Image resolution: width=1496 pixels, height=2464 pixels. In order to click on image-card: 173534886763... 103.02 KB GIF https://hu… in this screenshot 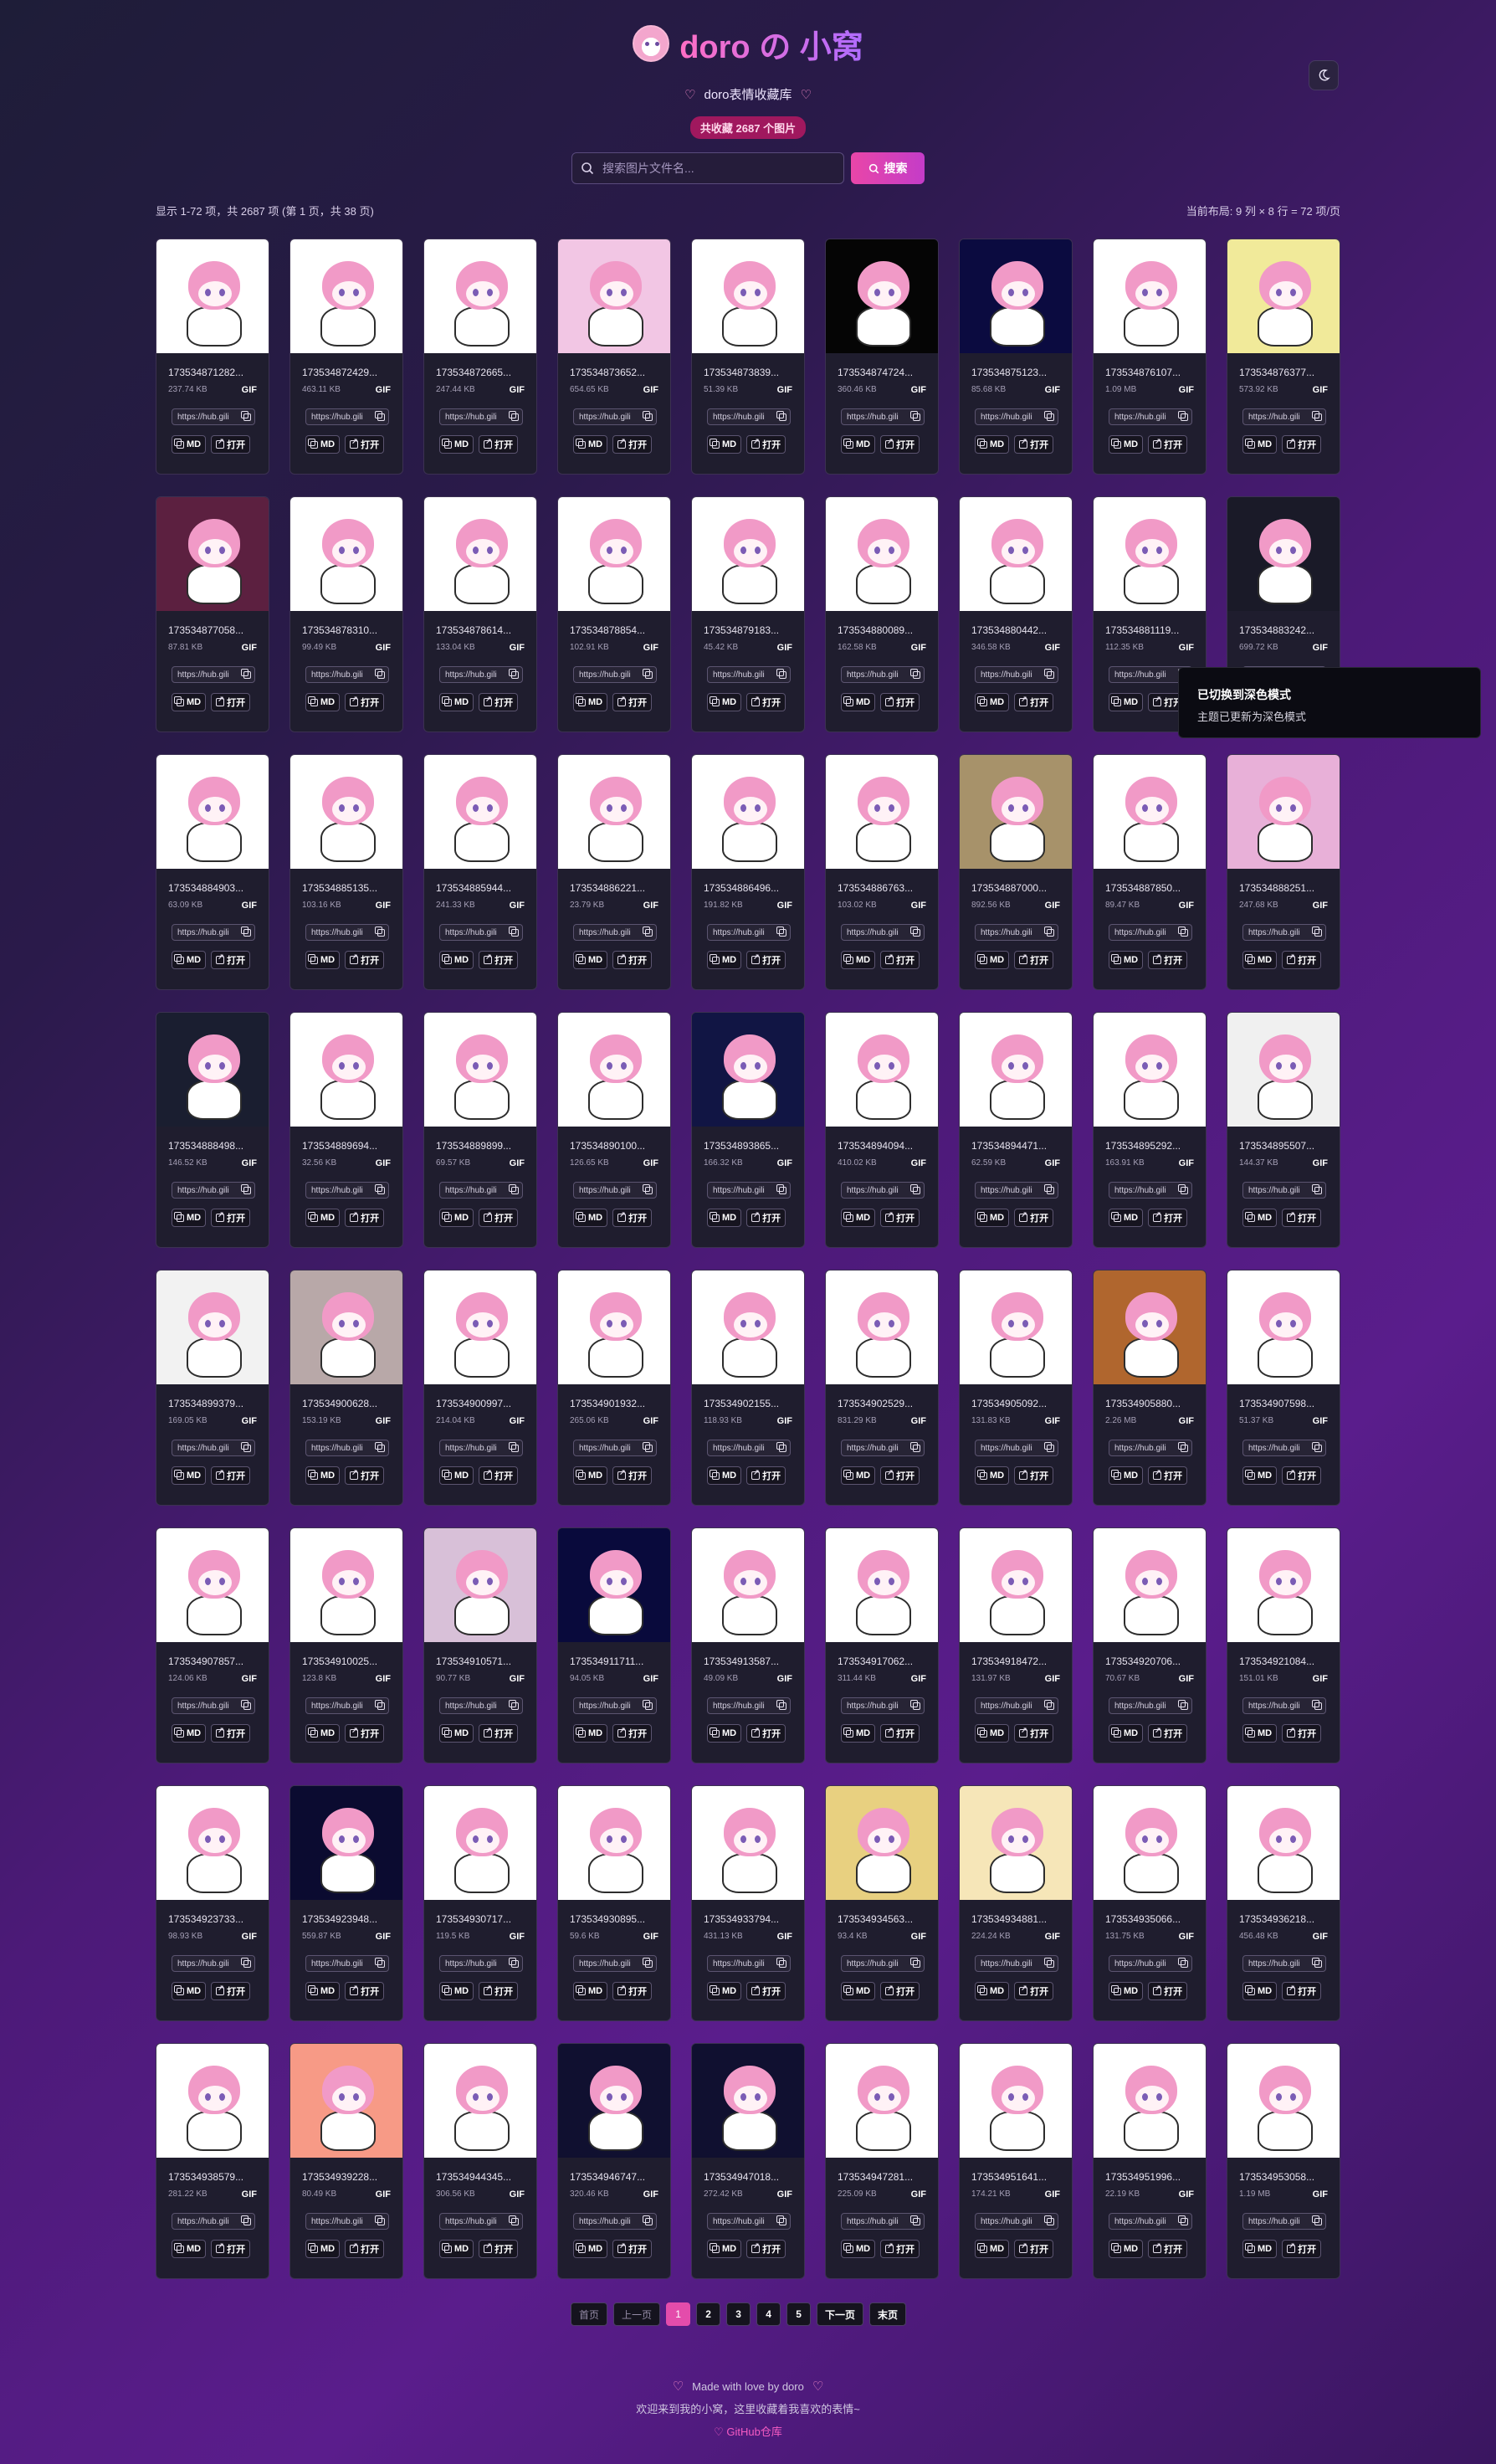, I will do `click(882, 872)`.